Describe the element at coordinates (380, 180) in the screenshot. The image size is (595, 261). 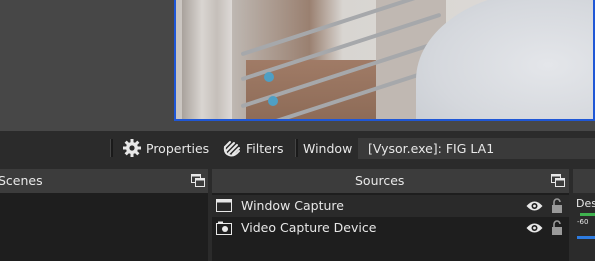
I see `sources-title: Sources` at that location.